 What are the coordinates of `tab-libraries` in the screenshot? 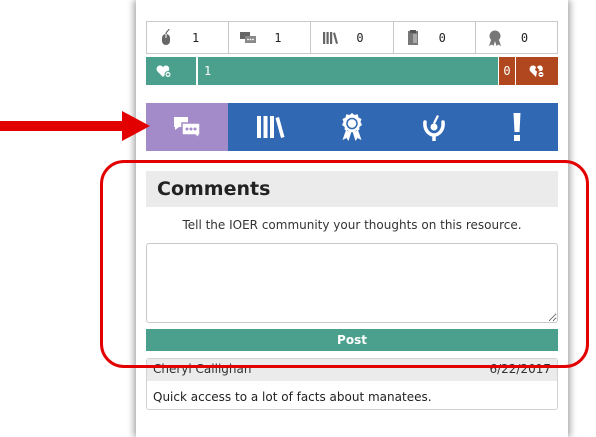 It's located at (269, 127).